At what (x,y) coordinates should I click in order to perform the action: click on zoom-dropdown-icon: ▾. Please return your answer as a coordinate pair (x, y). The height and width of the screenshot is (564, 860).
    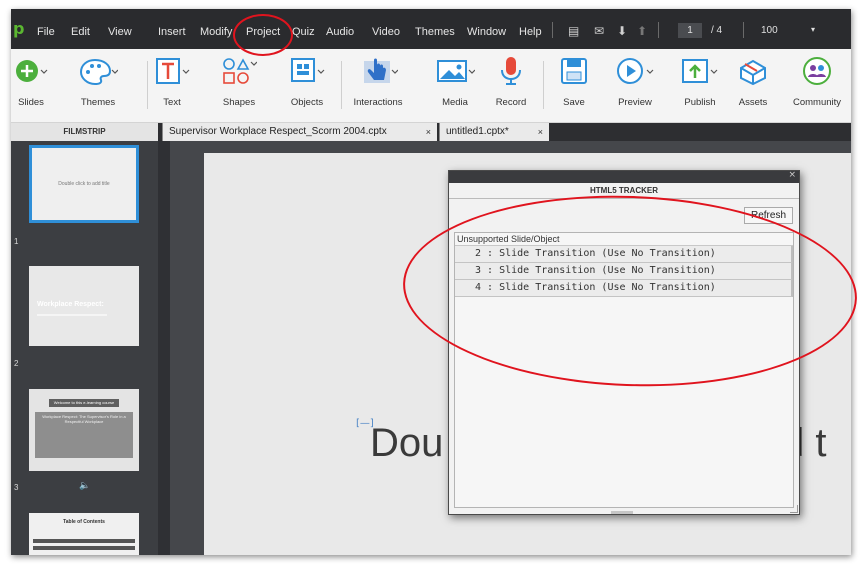
    Looking at the image, I should click on (813, 29).